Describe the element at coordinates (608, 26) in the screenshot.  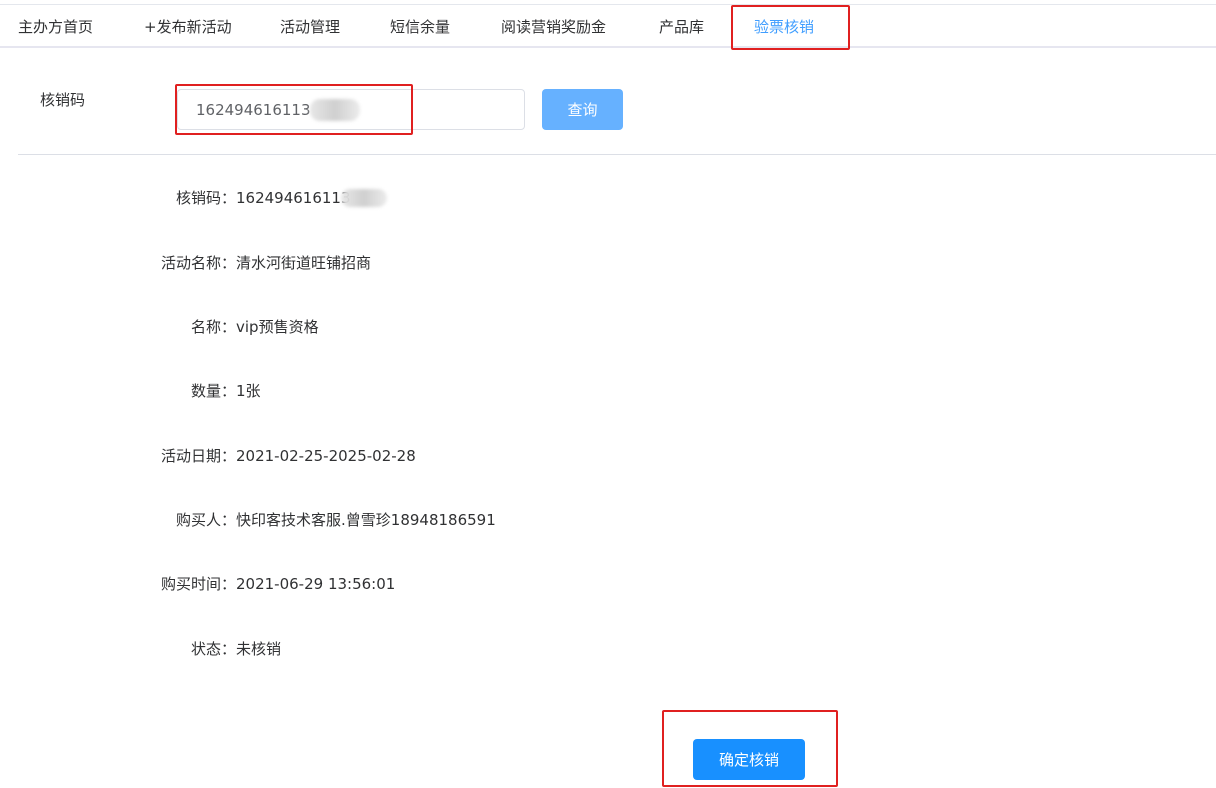
I see `top-nav-tabs: 主办方首页 +发布新活动 活动管理 短信余量 阅读营销奖励金 产品库 验票核销` at that location.